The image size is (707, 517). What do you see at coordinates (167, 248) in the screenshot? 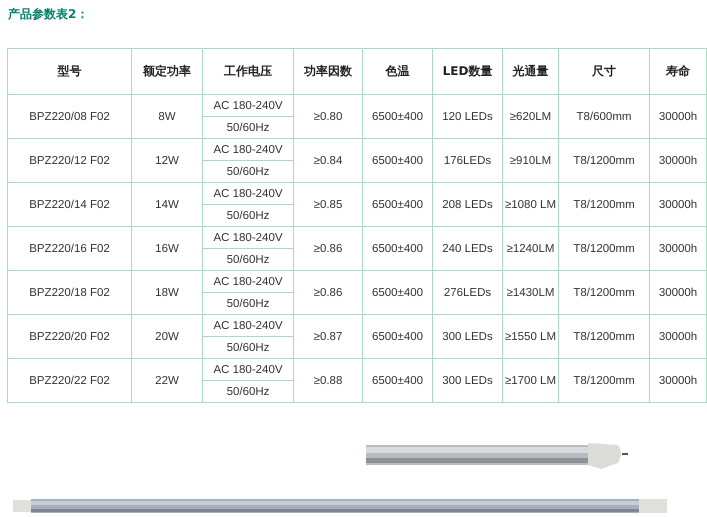
I see `power-cell: 16W` at bounding box center [167, 248].